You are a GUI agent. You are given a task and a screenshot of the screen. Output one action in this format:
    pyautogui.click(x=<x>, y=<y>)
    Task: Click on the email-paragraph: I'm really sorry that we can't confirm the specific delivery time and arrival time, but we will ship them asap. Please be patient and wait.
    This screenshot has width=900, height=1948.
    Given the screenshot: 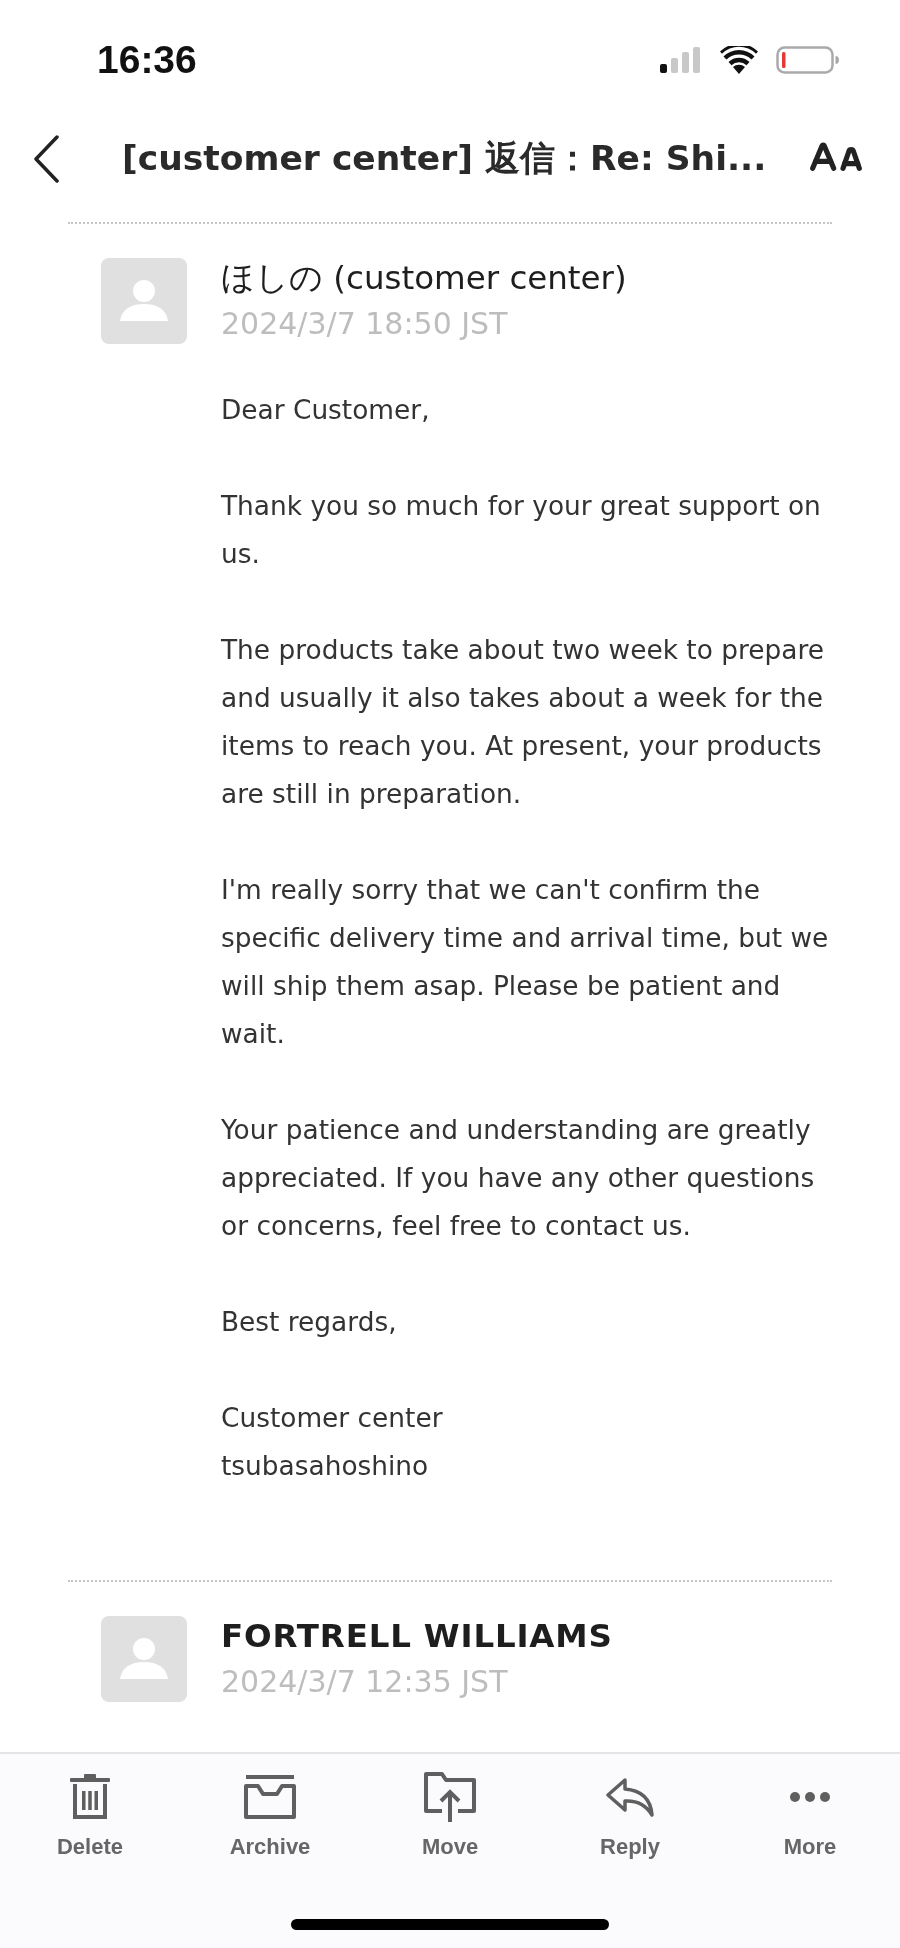 What is the action you would take?
    pyautogui.click(x=525, y=962)
    